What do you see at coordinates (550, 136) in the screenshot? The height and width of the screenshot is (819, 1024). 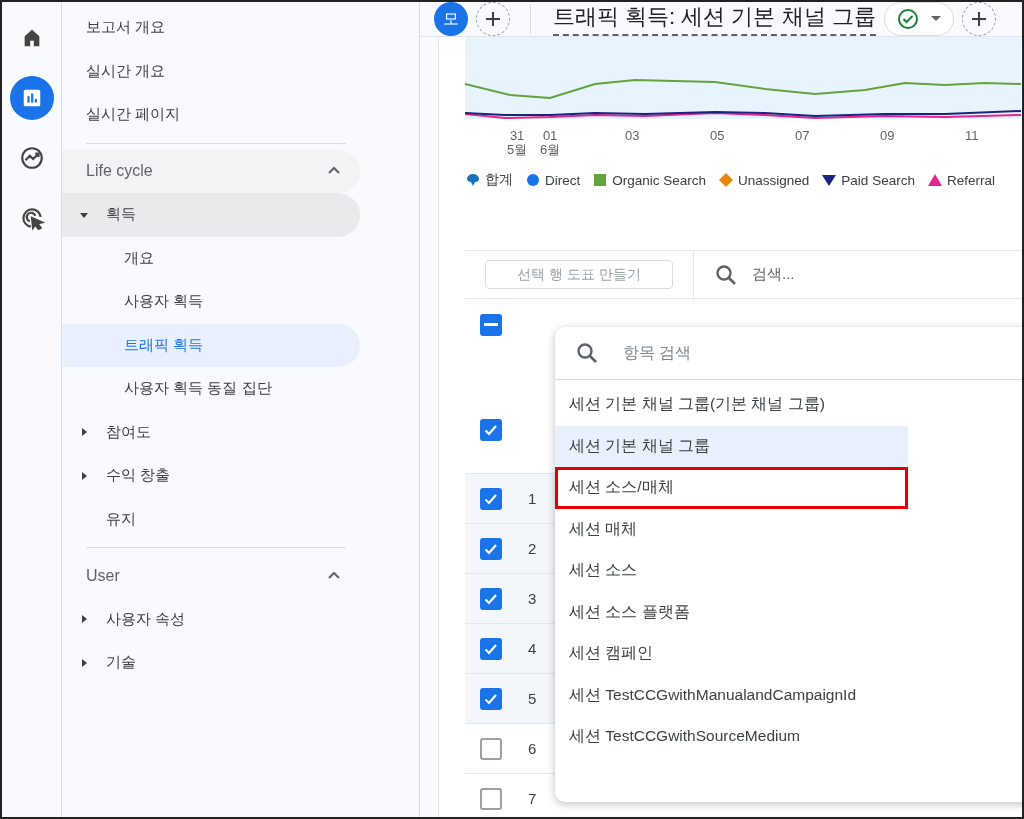 I see `axis-tick-label: 01` at bounding box center [550, 136].